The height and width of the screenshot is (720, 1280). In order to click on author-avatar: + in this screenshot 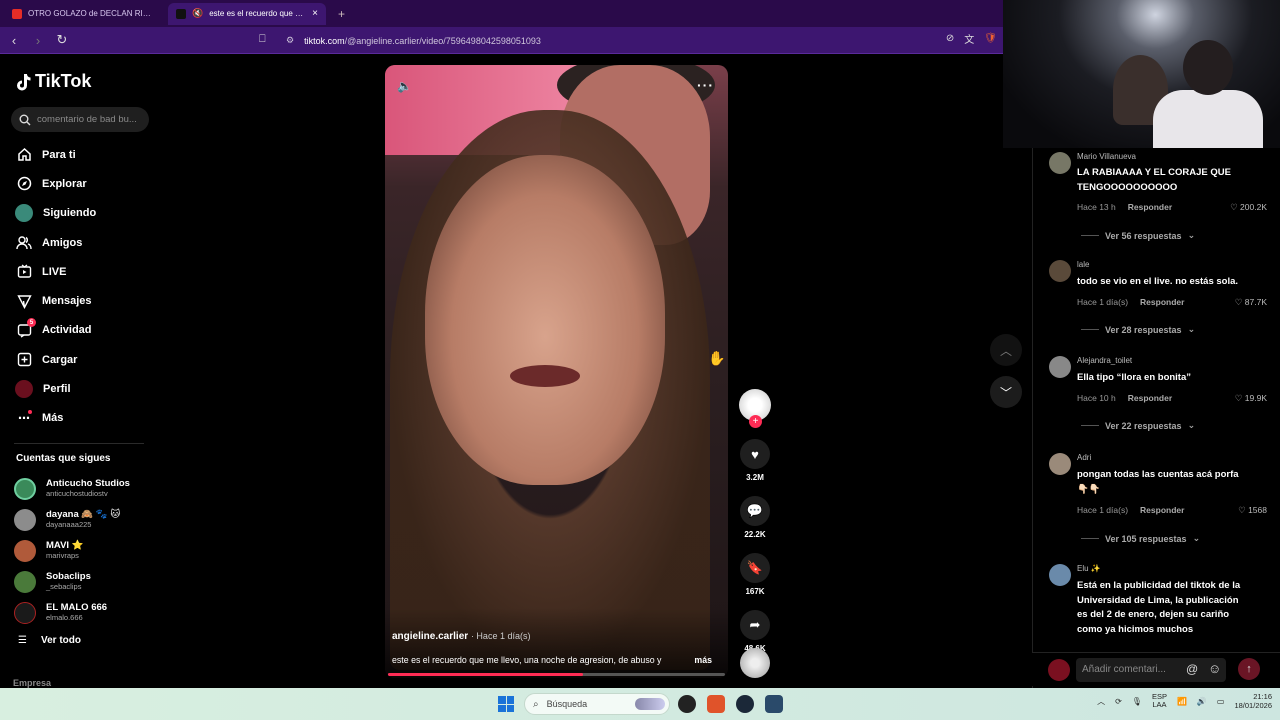, I will do `click(755, 408)`.